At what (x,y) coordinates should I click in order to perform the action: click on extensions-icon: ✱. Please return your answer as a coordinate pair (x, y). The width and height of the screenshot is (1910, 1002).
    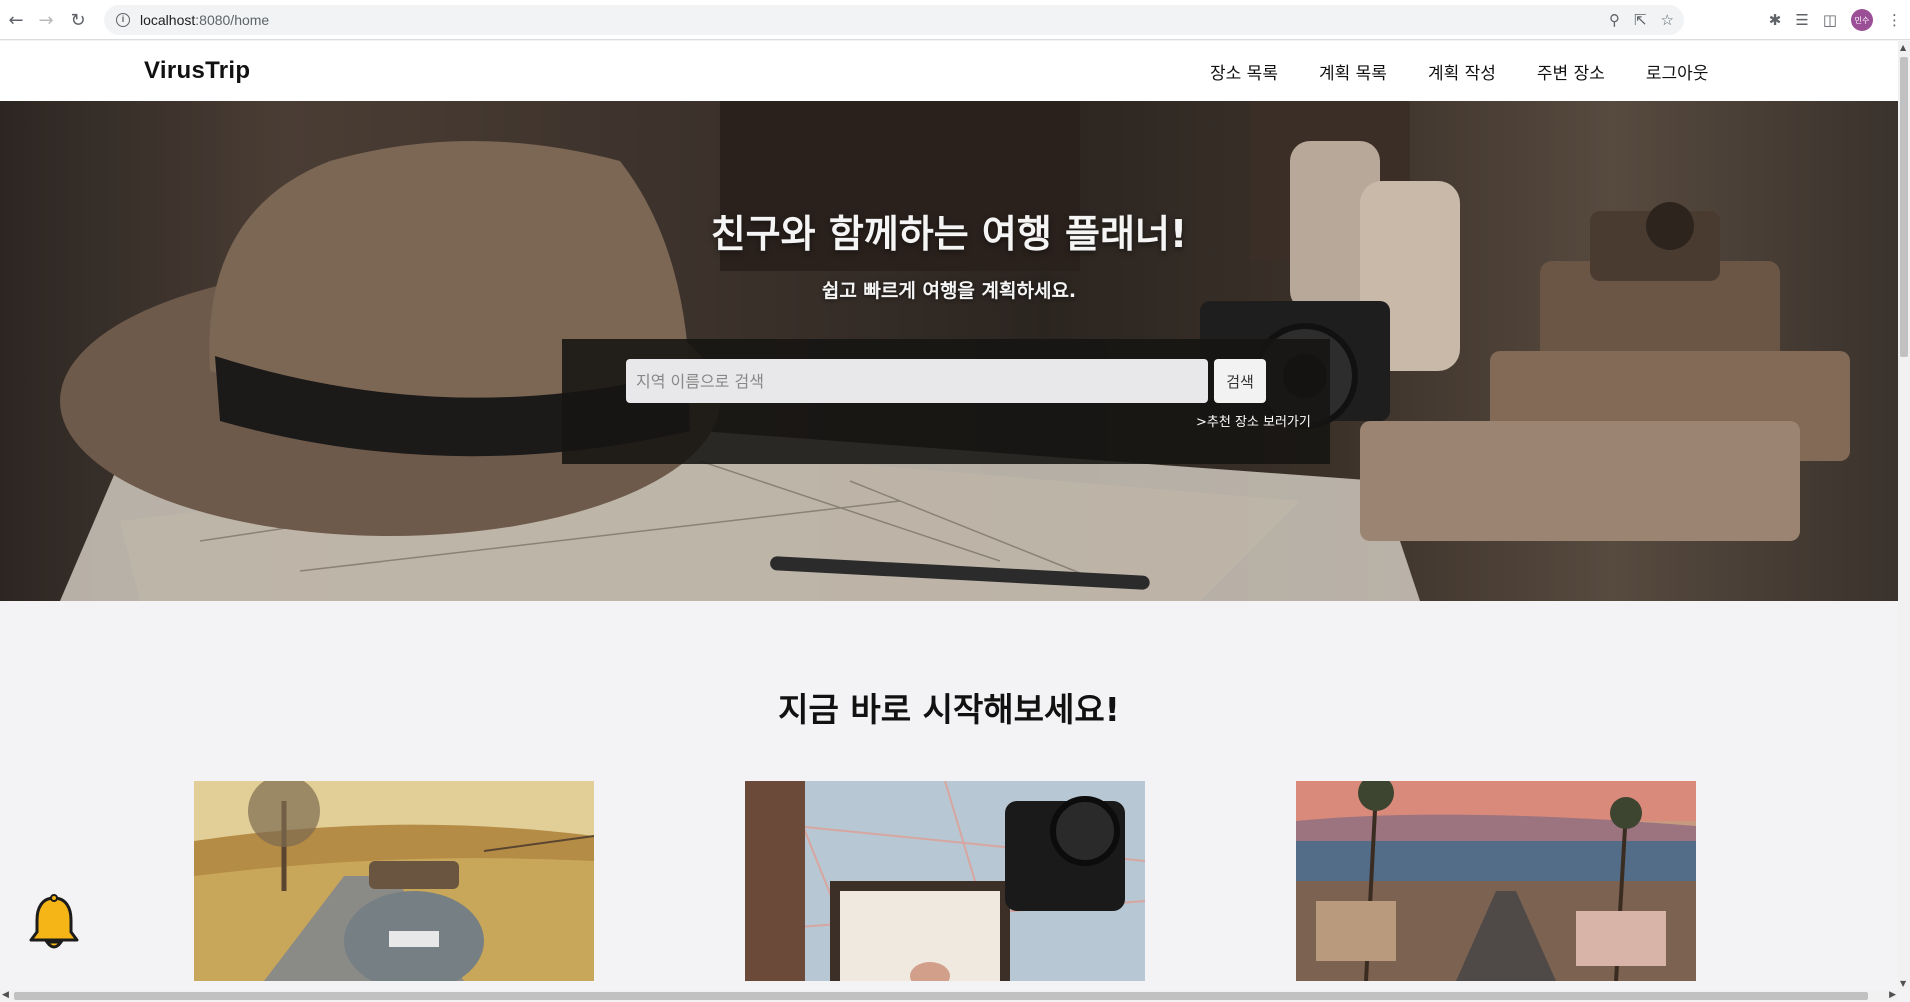
    Looking at the image, I should click on (1775, 20).